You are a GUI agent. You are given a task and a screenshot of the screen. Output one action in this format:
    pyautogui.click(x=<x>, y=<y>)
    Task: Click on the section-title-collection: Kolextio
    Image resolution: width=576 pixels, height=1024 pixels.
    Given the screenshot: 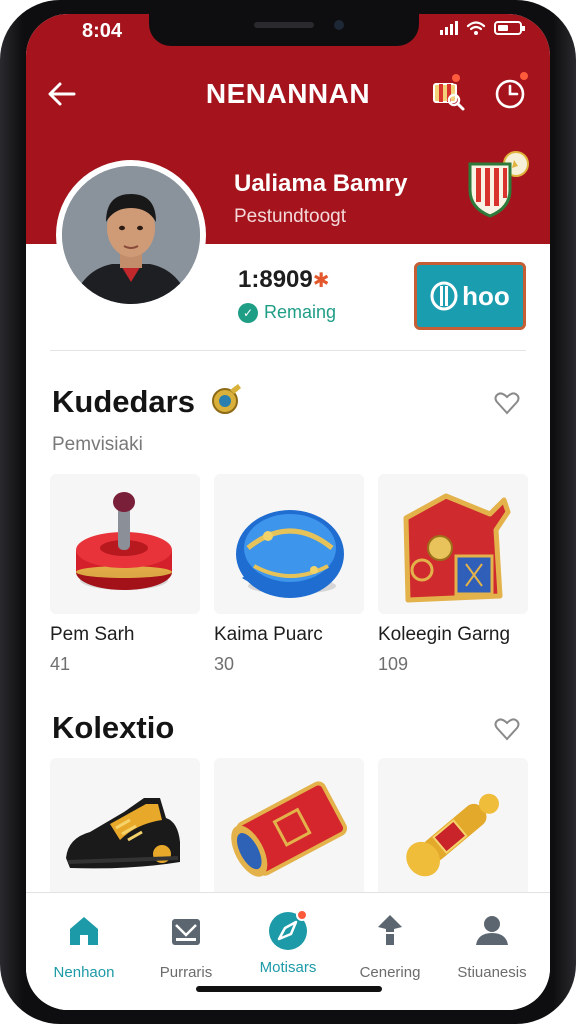 What is the action you would take?
    pyautogui.click(x=113, y=727)
    